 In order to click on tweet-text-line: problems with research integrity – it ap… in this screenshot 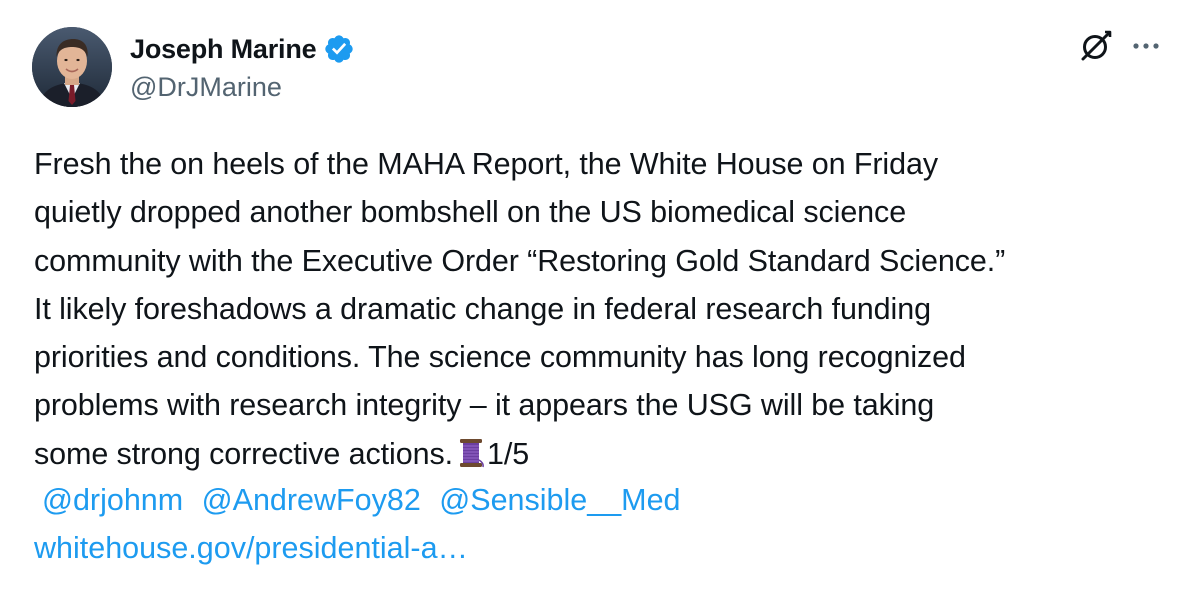, I will do `click(484, 405)`.